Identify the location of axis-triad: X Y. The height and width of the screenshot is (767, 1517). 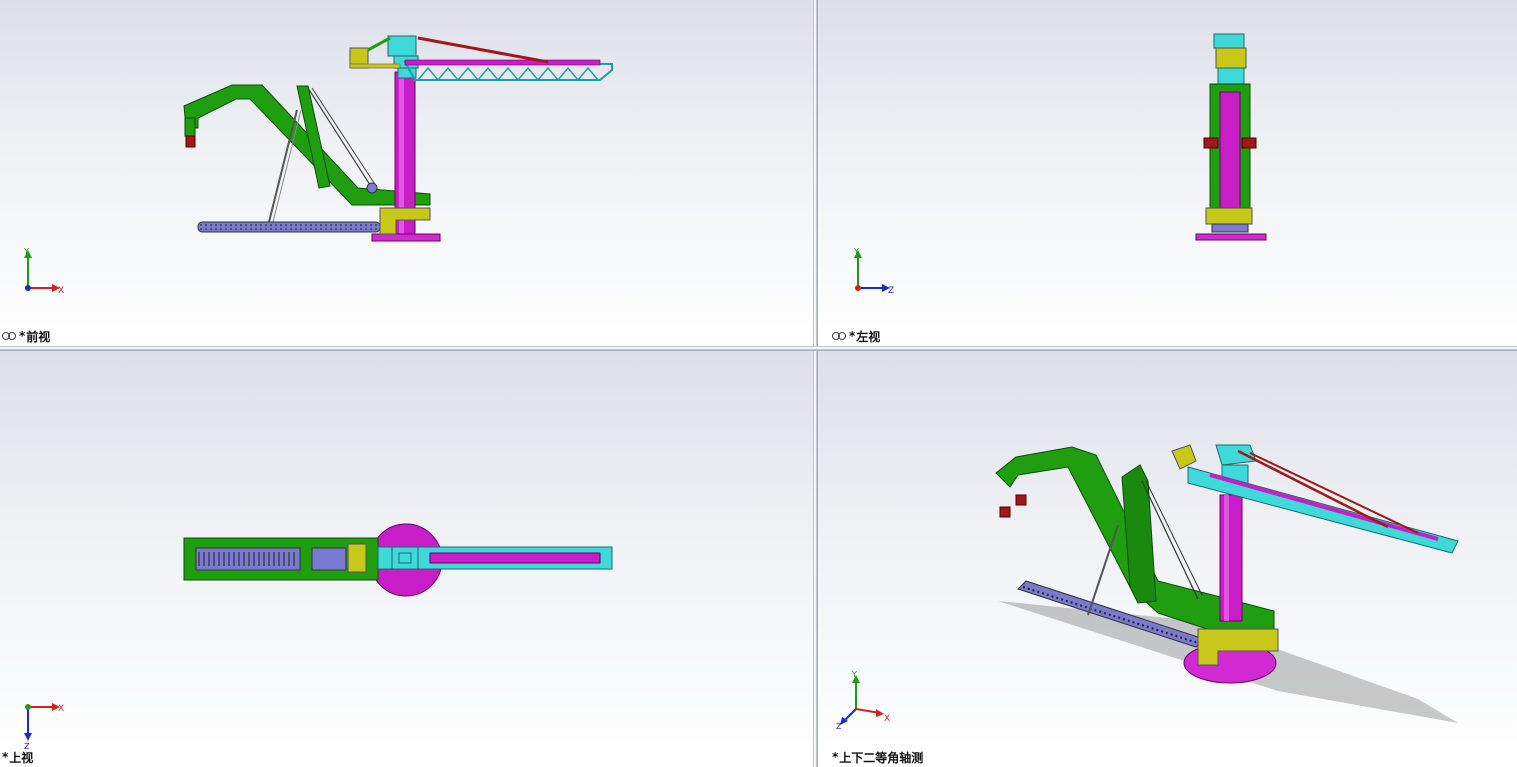
(43, 271).